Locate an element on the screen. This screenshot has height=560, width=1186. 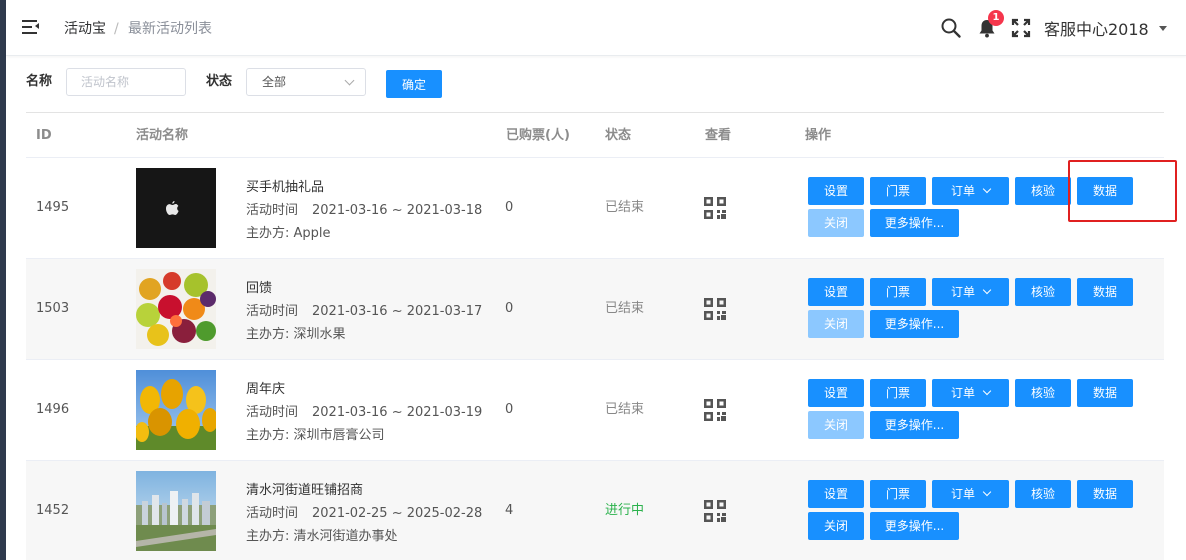
col-id: ID is located at coordinates (44, 135).